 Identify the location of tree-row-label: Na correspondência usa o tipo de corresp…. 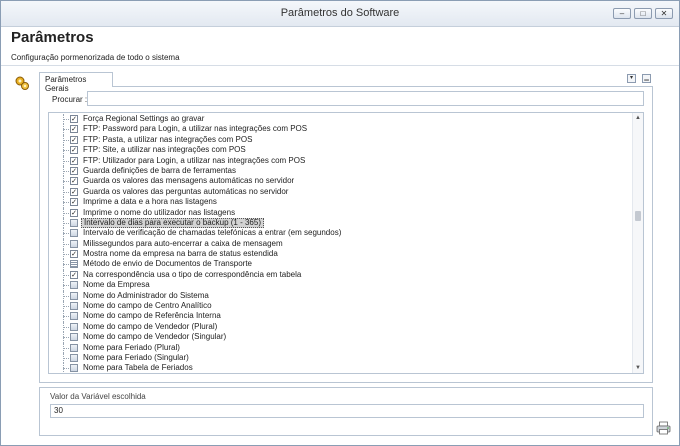
(192, 274).